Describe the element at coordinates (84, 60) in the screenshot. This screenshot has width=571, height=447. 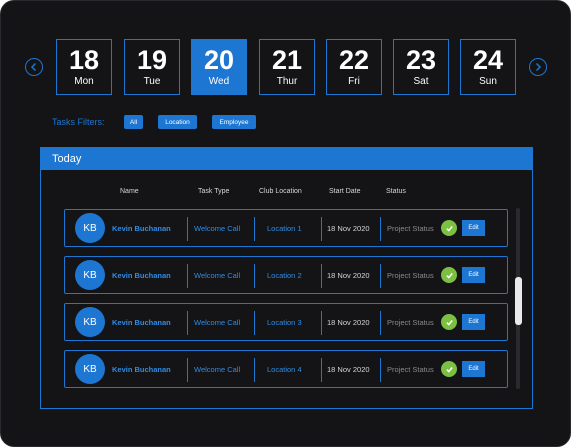
I see `day-number: 18` at that location.